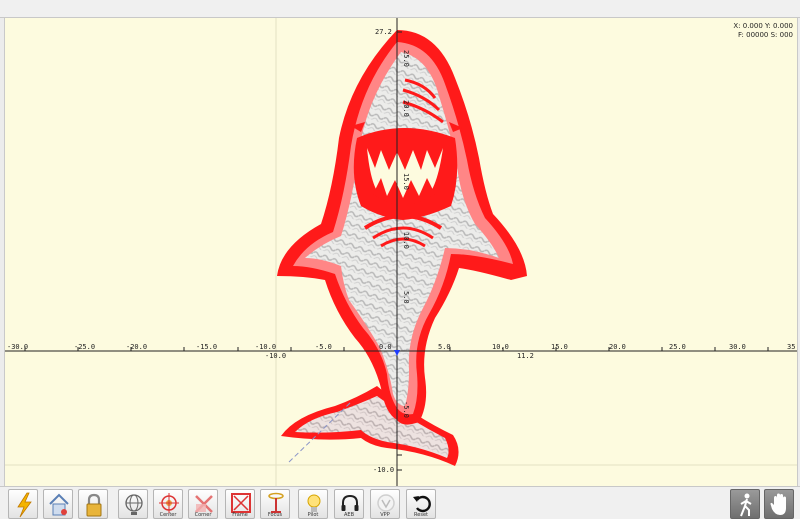  I want to click on lightning-icon, so click(24, 505).